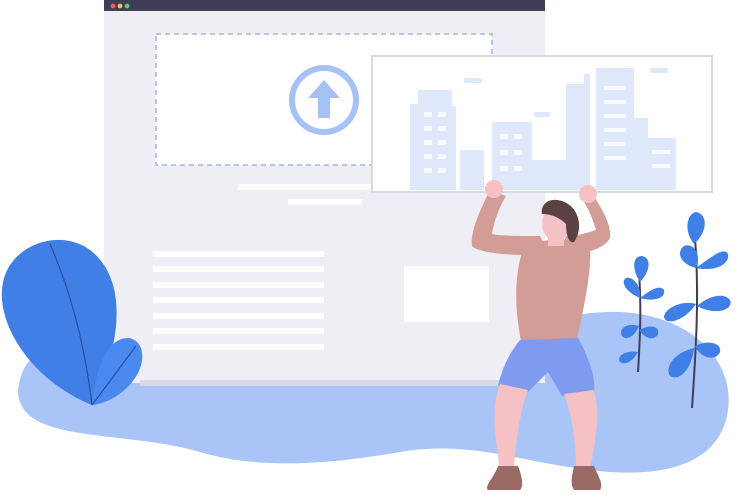  What do you see at coordinates (127, 6) in the screenshot?
I see `maximize-dot-icon` at bounding box center [127, 6].